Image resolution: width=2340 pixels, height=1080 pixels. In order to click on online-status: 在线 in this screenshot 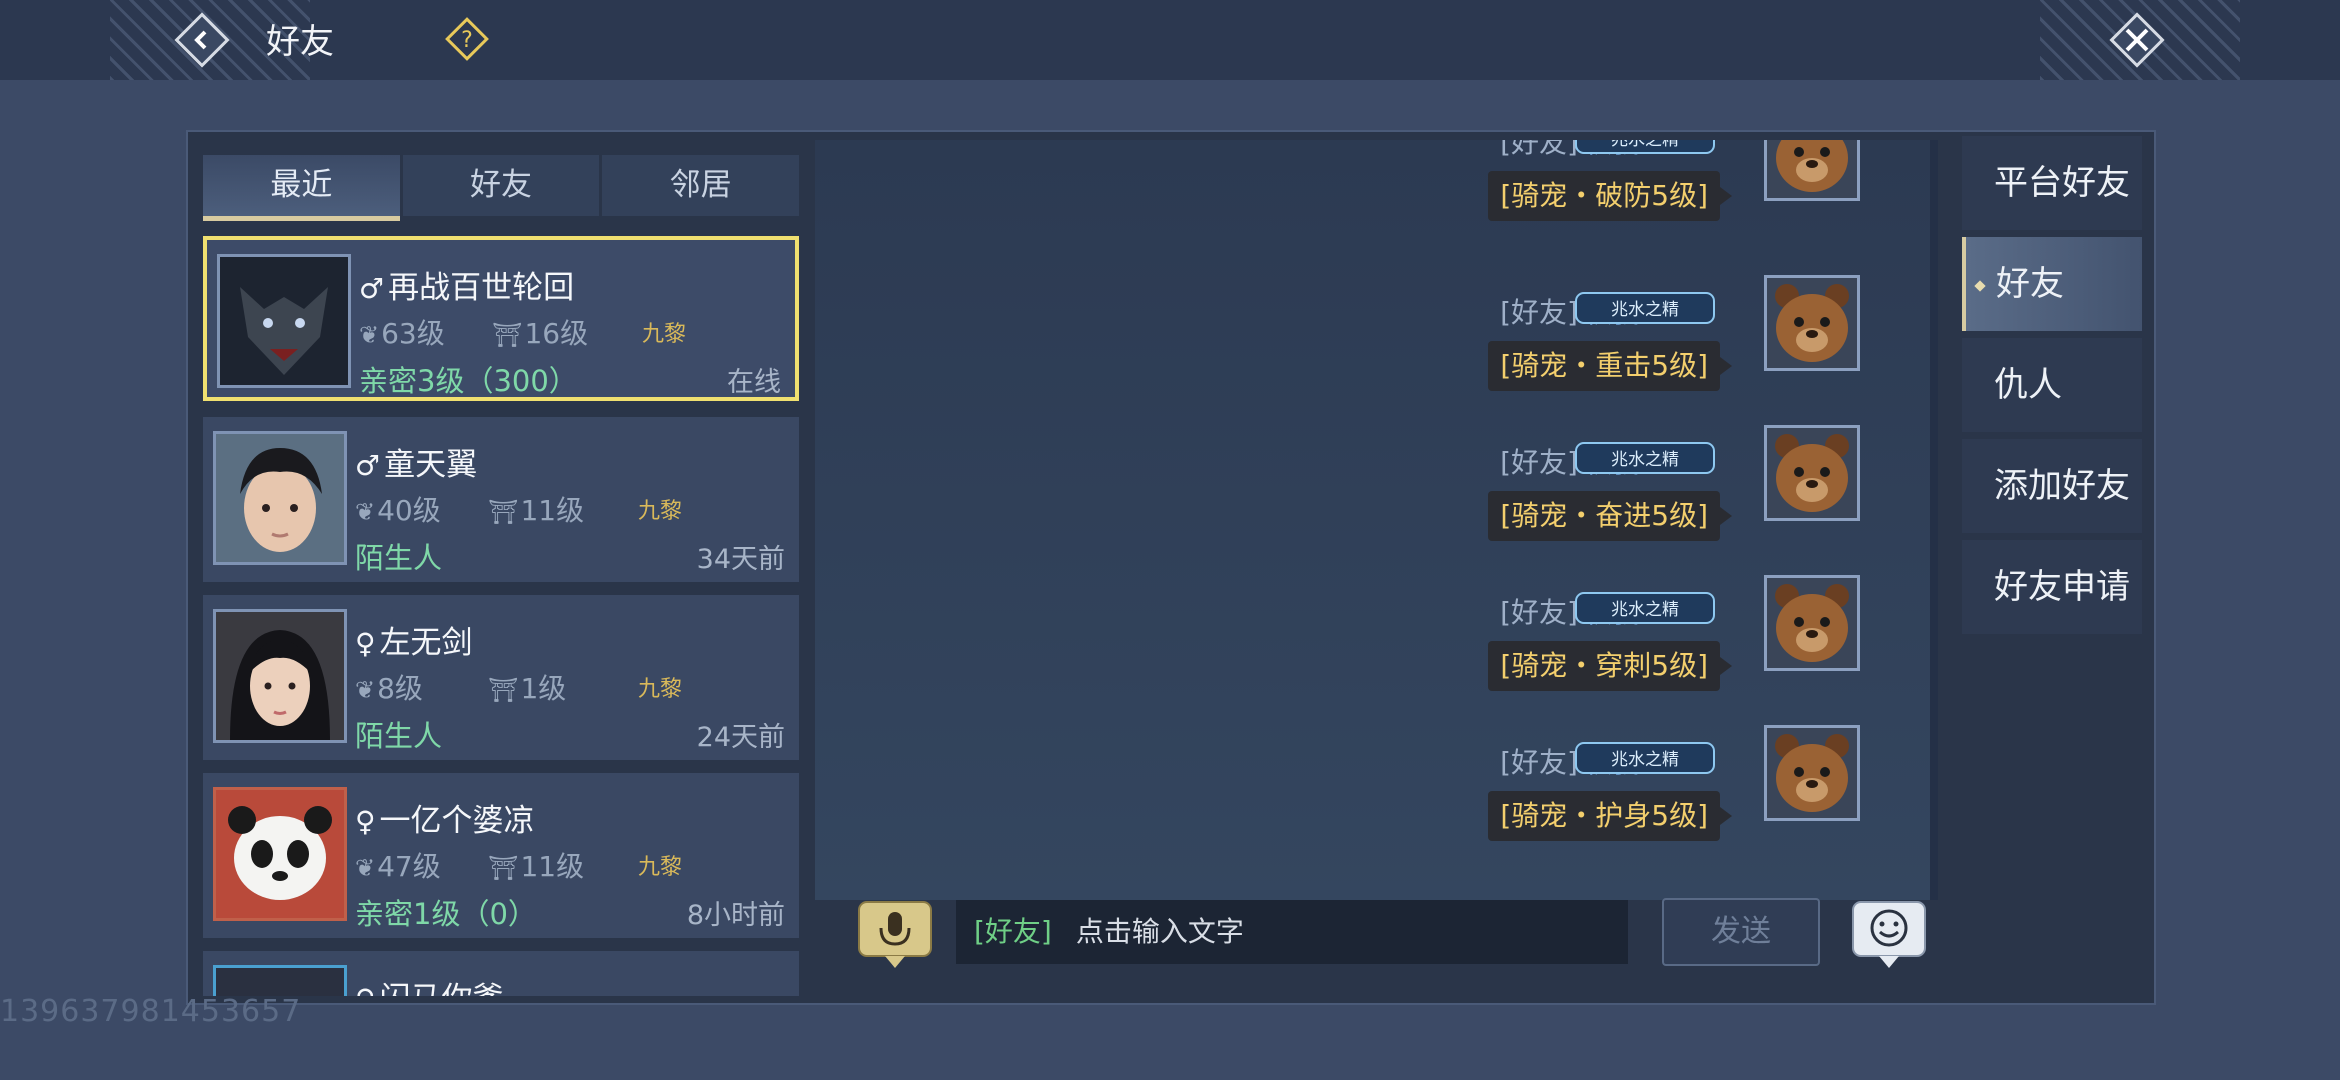, I will do `click(754, 382)`.